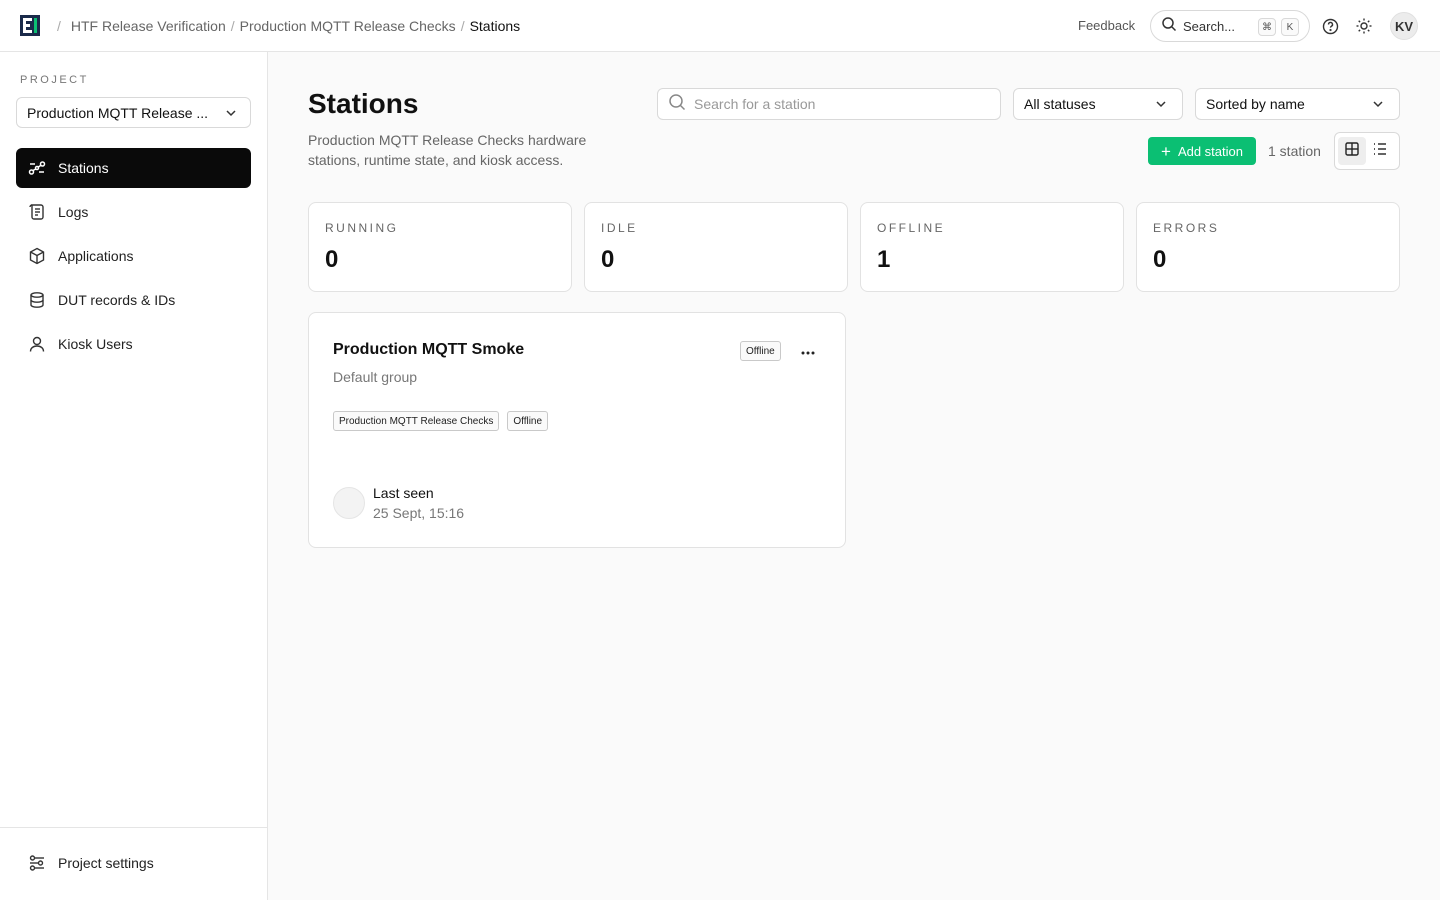  Describe the element at coordinates (37, 300) in the screenshot. I see `database-icon` at that location.